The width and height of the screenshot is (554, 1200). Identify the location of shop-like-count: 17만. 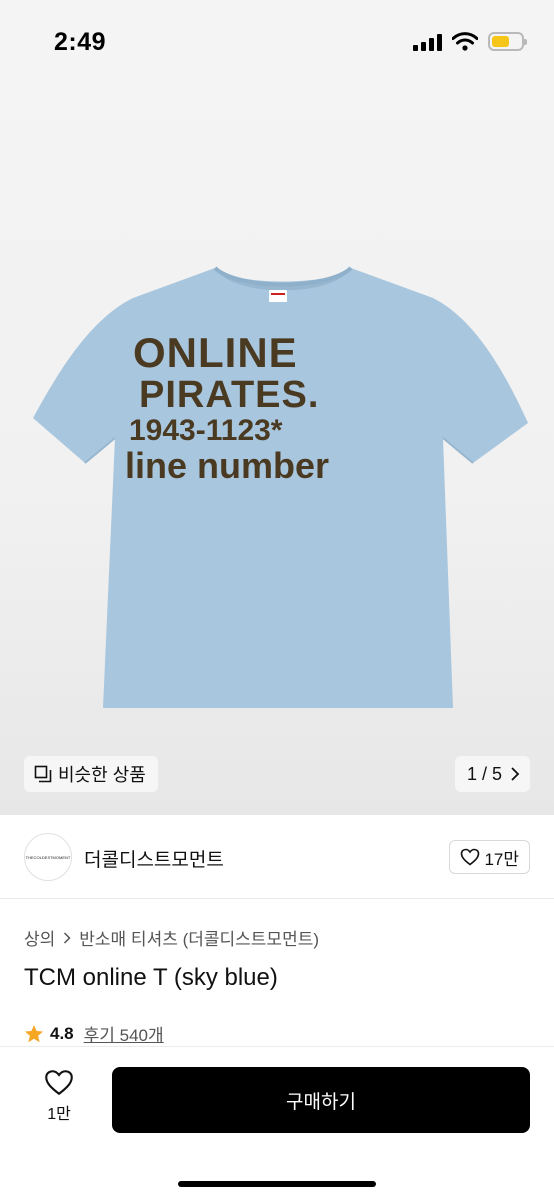
(501, 859).